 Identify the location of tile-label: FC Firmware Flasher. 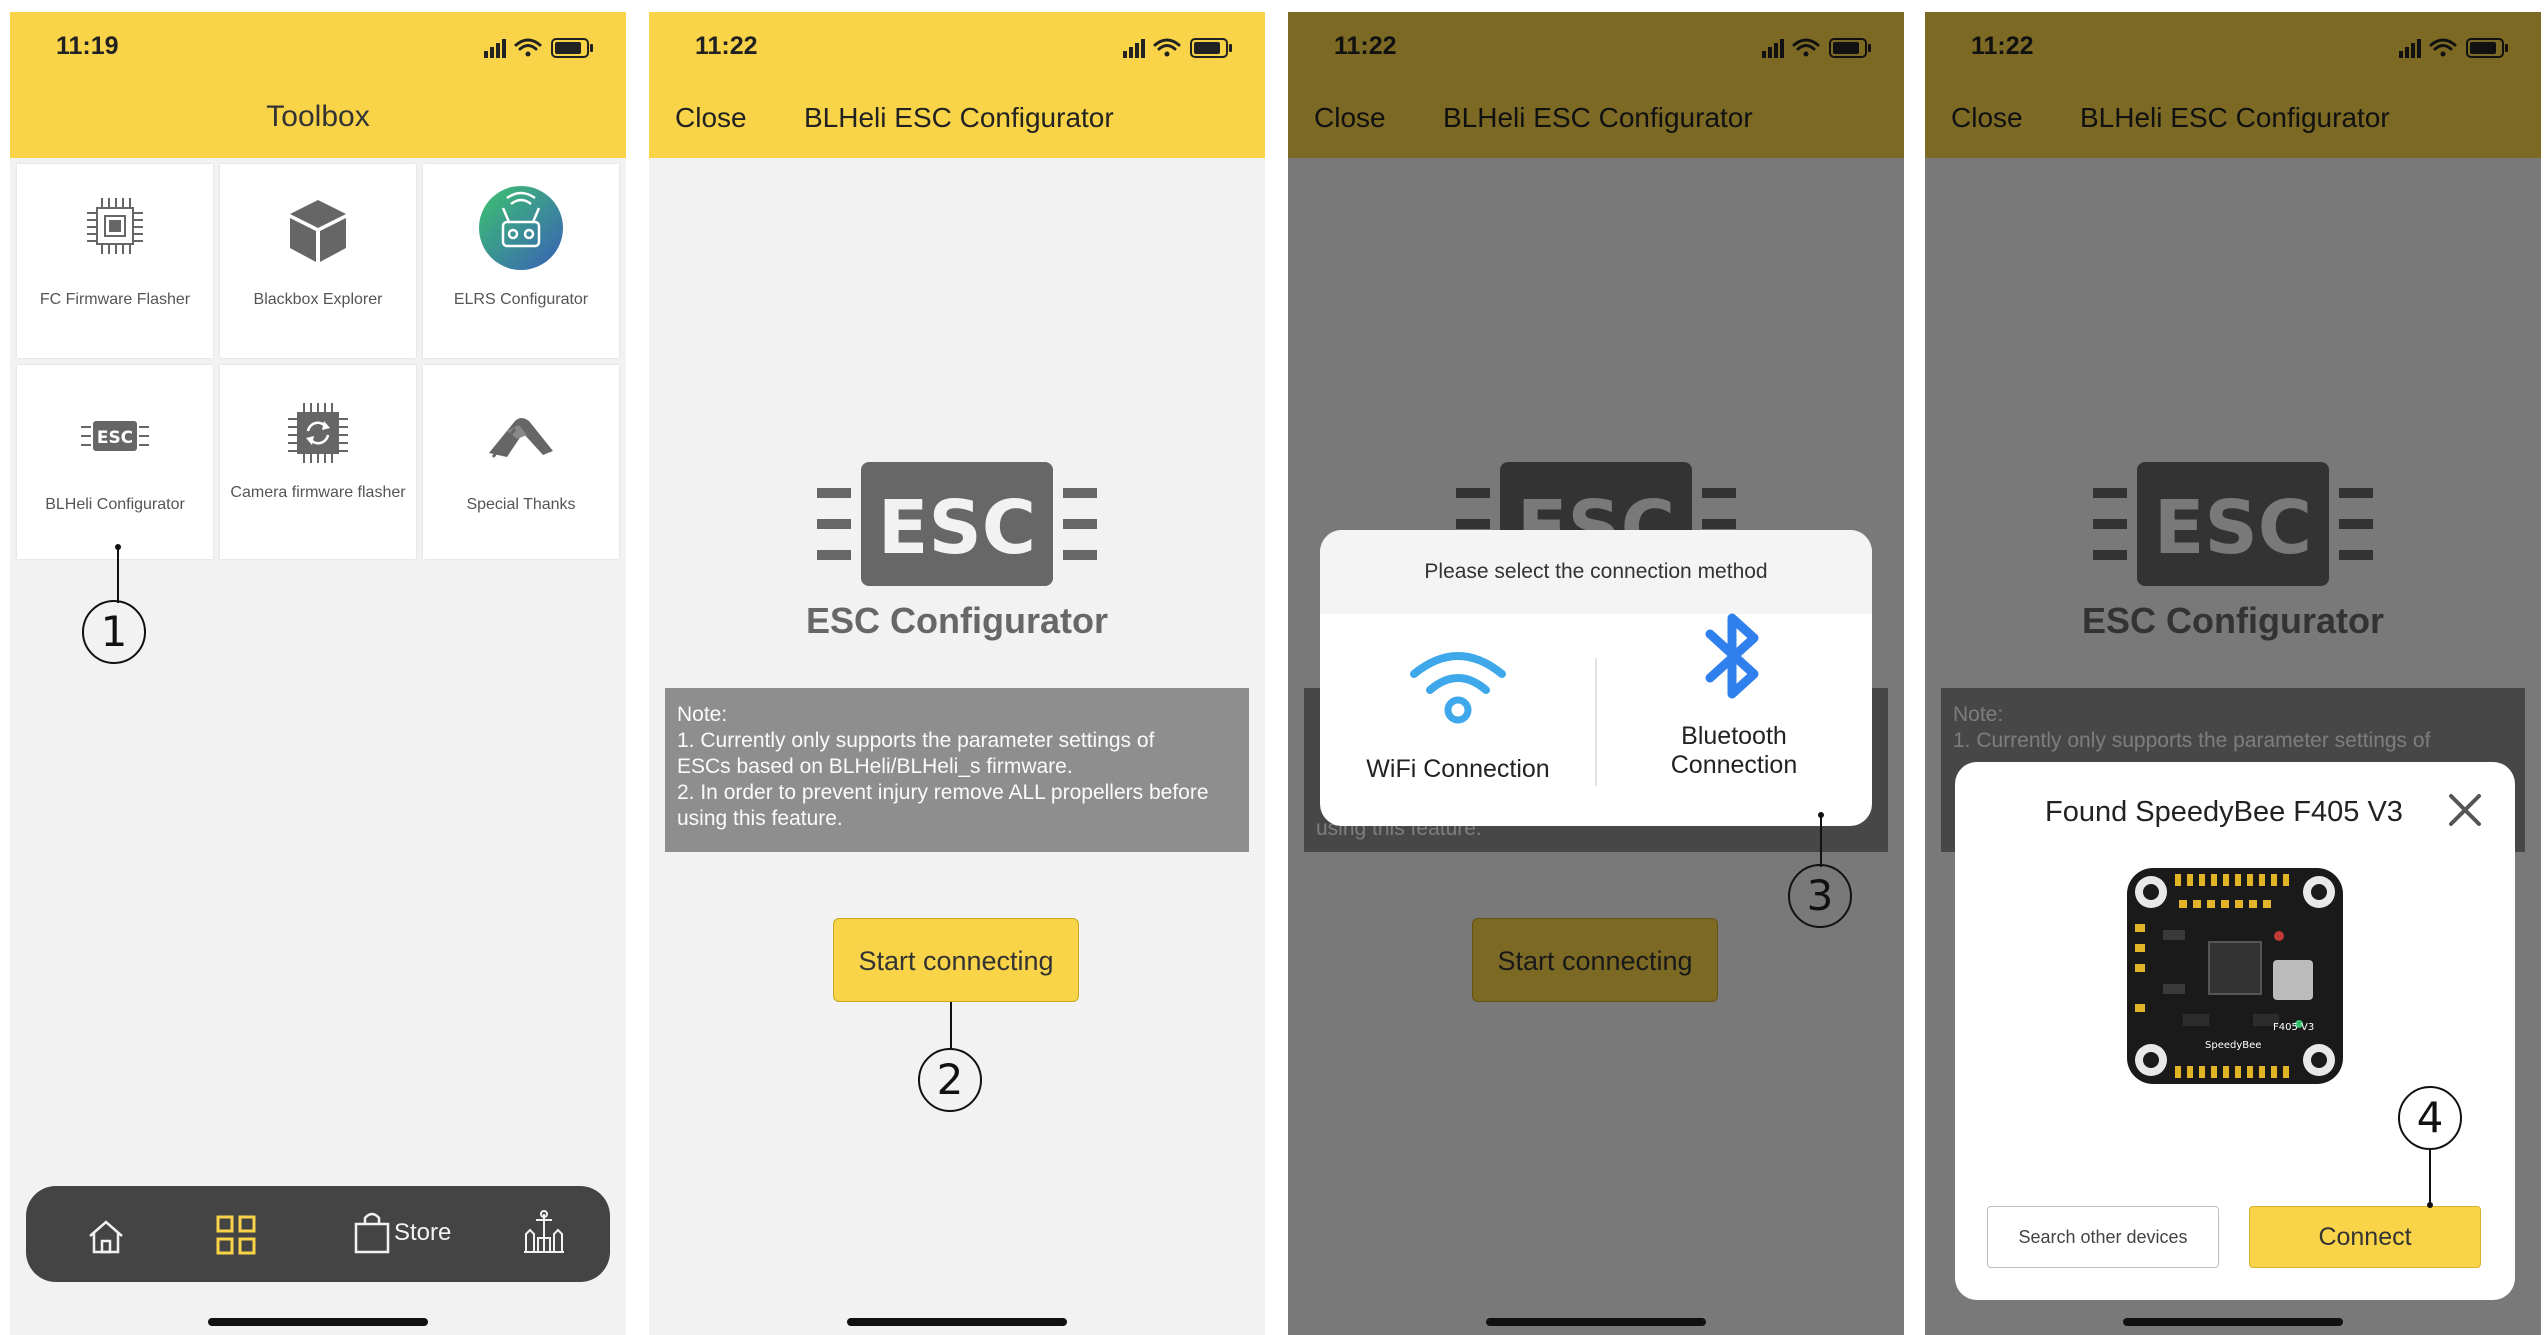
(115, 299).